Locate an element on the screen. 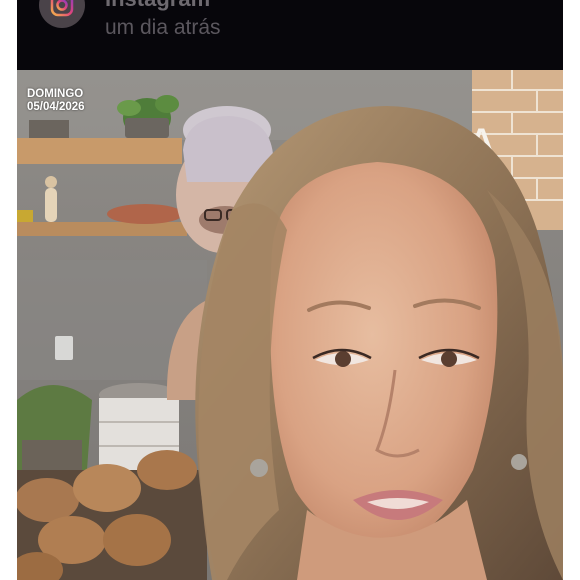 The image size is (580, 580). date-stamp-date: 05/04/2026 is located at coordinates (56, 107).